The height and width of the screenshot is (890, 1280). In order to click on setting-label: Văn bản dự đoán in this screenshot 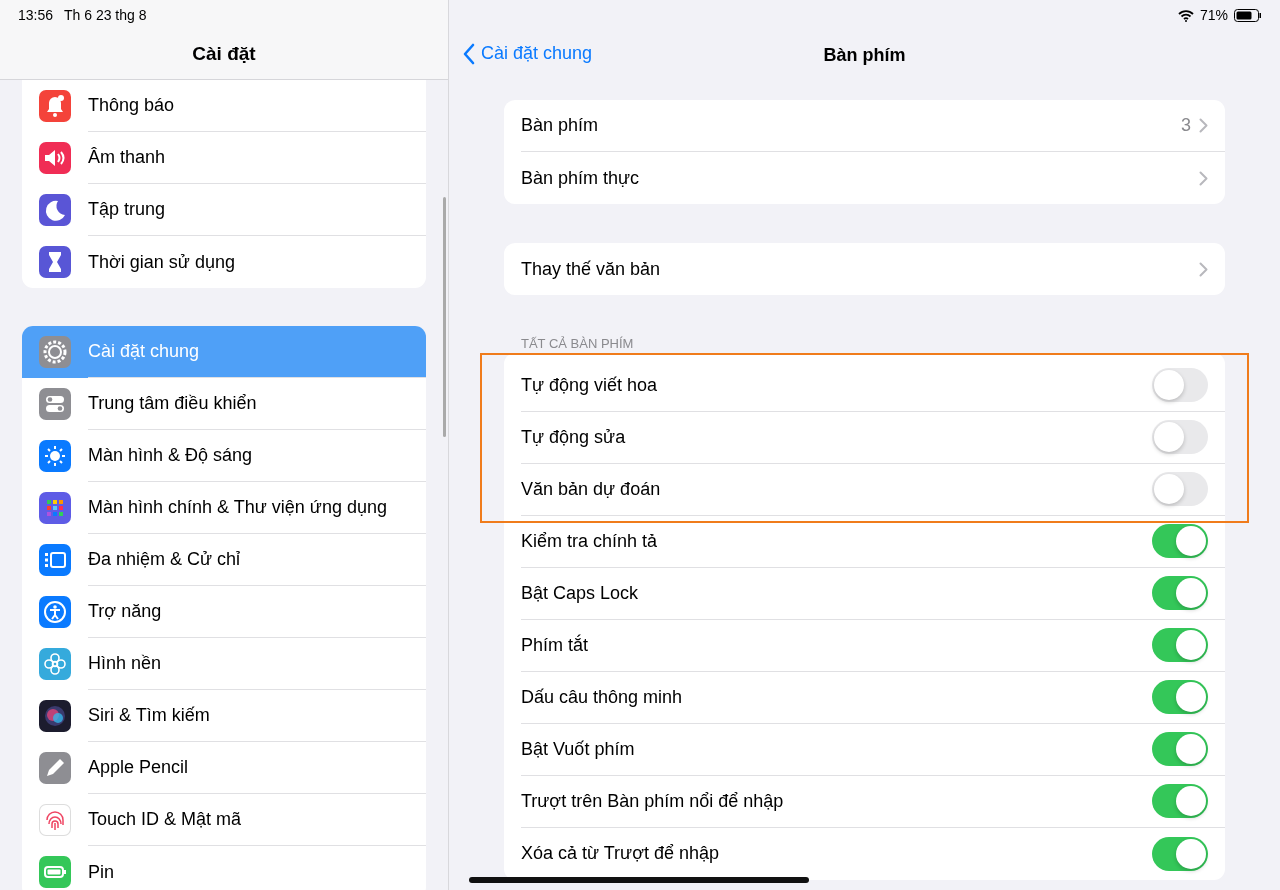, I will do `click(591, 489)`.